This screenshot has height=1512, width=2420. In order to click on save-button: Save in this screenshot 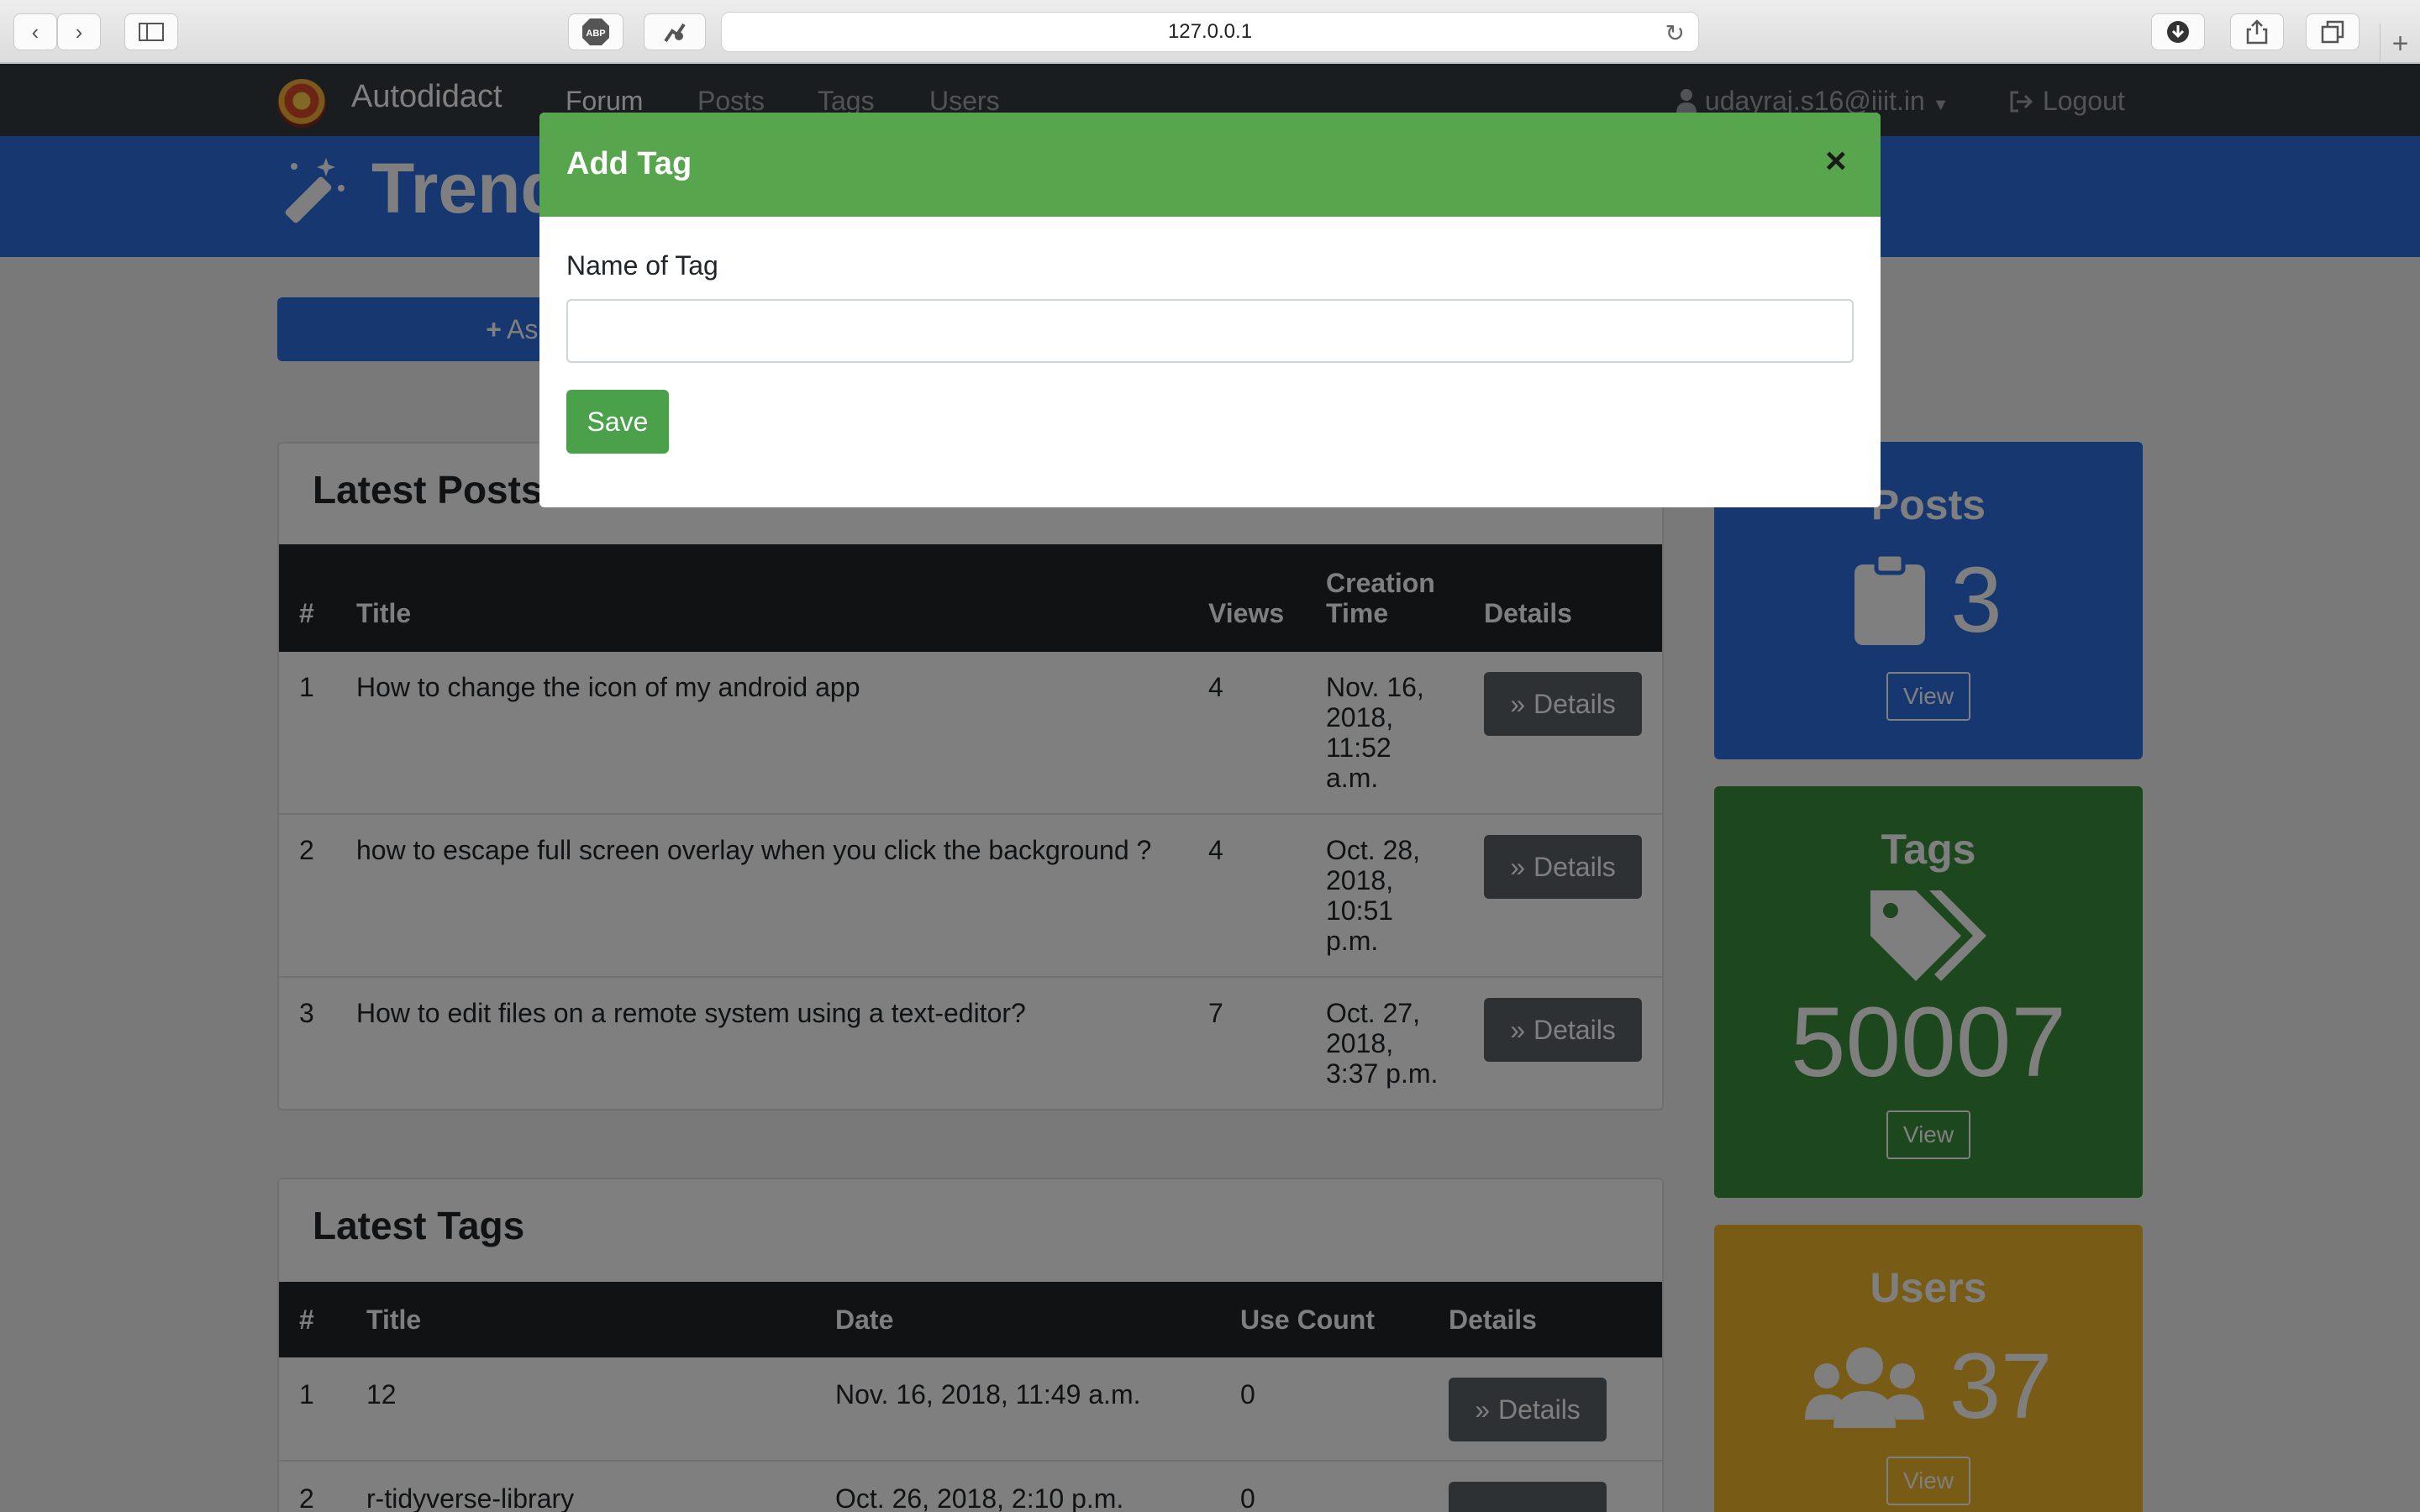, I will do `click(617, 422)`.